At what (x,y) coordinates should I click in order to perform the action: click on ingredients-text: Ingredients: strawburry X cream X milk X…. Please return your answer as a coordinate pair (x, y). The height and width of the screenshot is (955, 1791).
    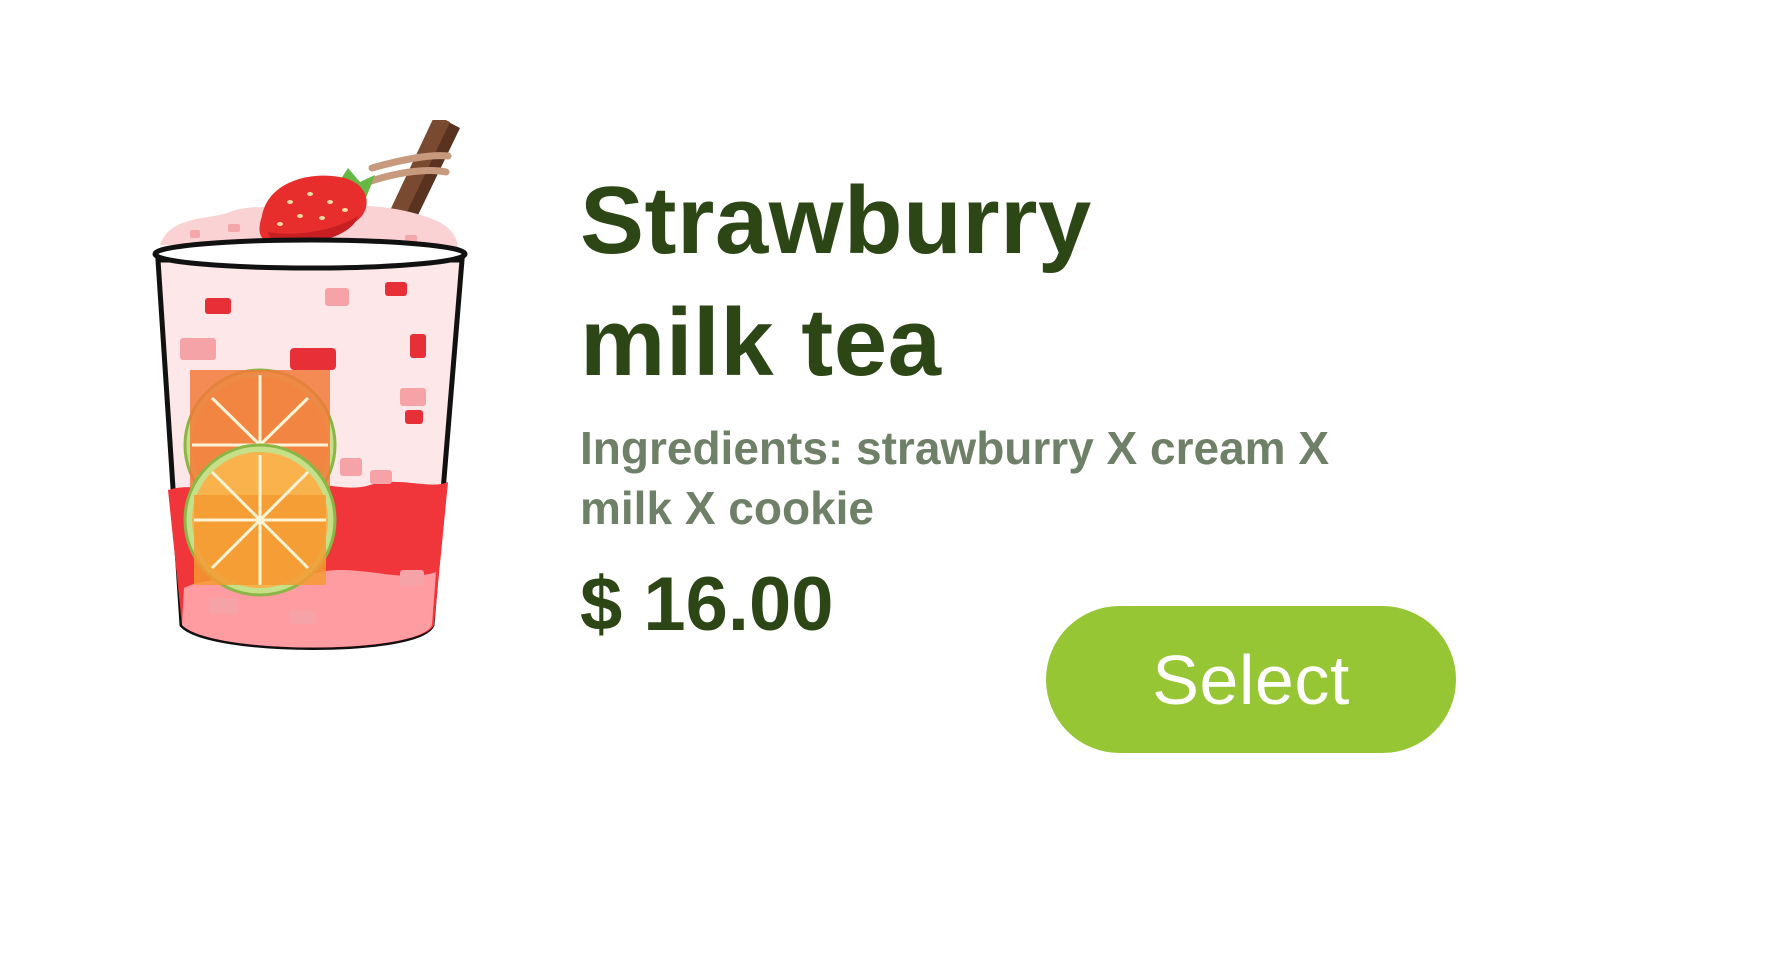
    Looking at the image, I should click on (1000, 478).